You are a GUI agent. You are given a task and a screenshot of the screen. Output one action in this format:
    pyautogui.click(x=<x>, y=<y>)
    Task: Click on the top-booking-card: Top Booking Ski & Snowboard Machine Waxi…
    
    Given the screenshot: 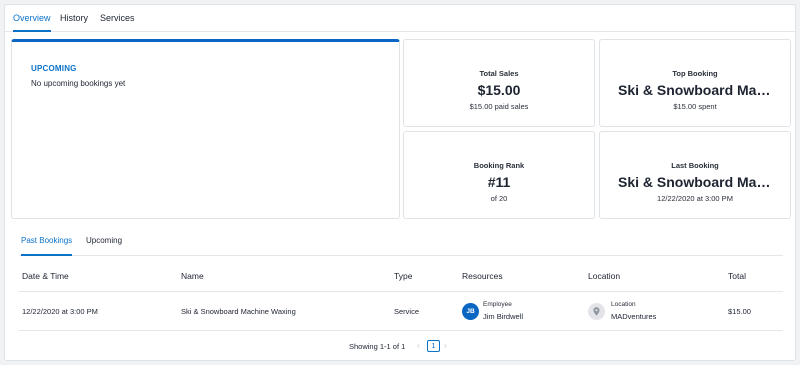 What is the action you would take?
    pyautogui.click(x=695, y=83)
    